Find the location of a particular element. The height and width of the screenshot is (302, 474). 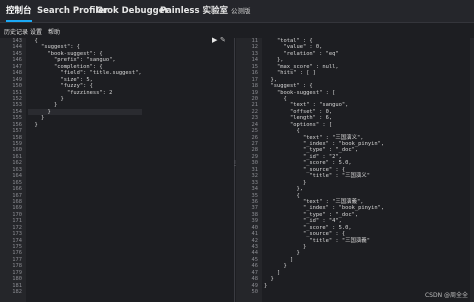

code-line: "title" : "三国演义" is located at coordinates (317, 176).